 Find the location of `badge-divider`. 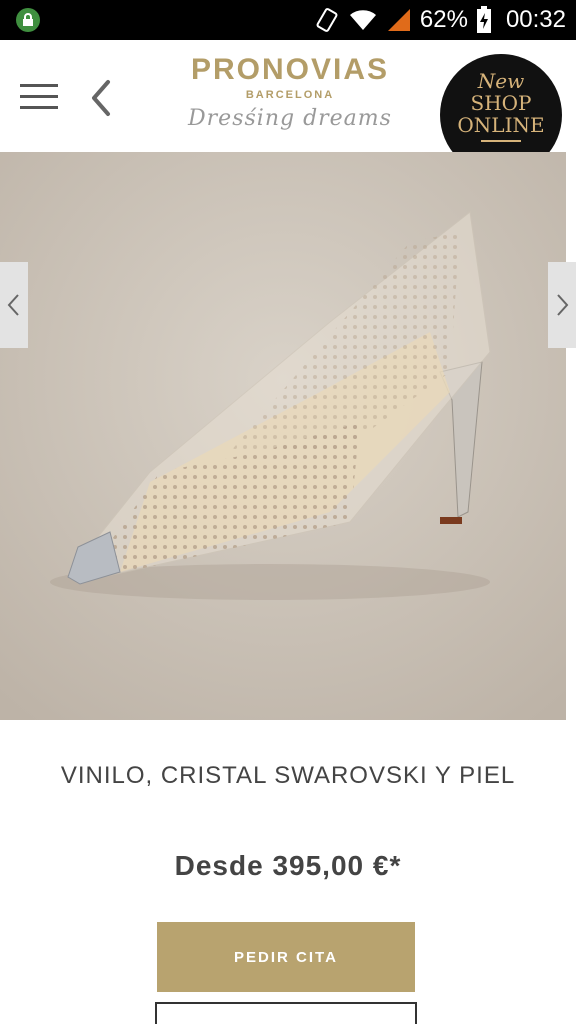

badge-divider is located at coordinates (501, 141).